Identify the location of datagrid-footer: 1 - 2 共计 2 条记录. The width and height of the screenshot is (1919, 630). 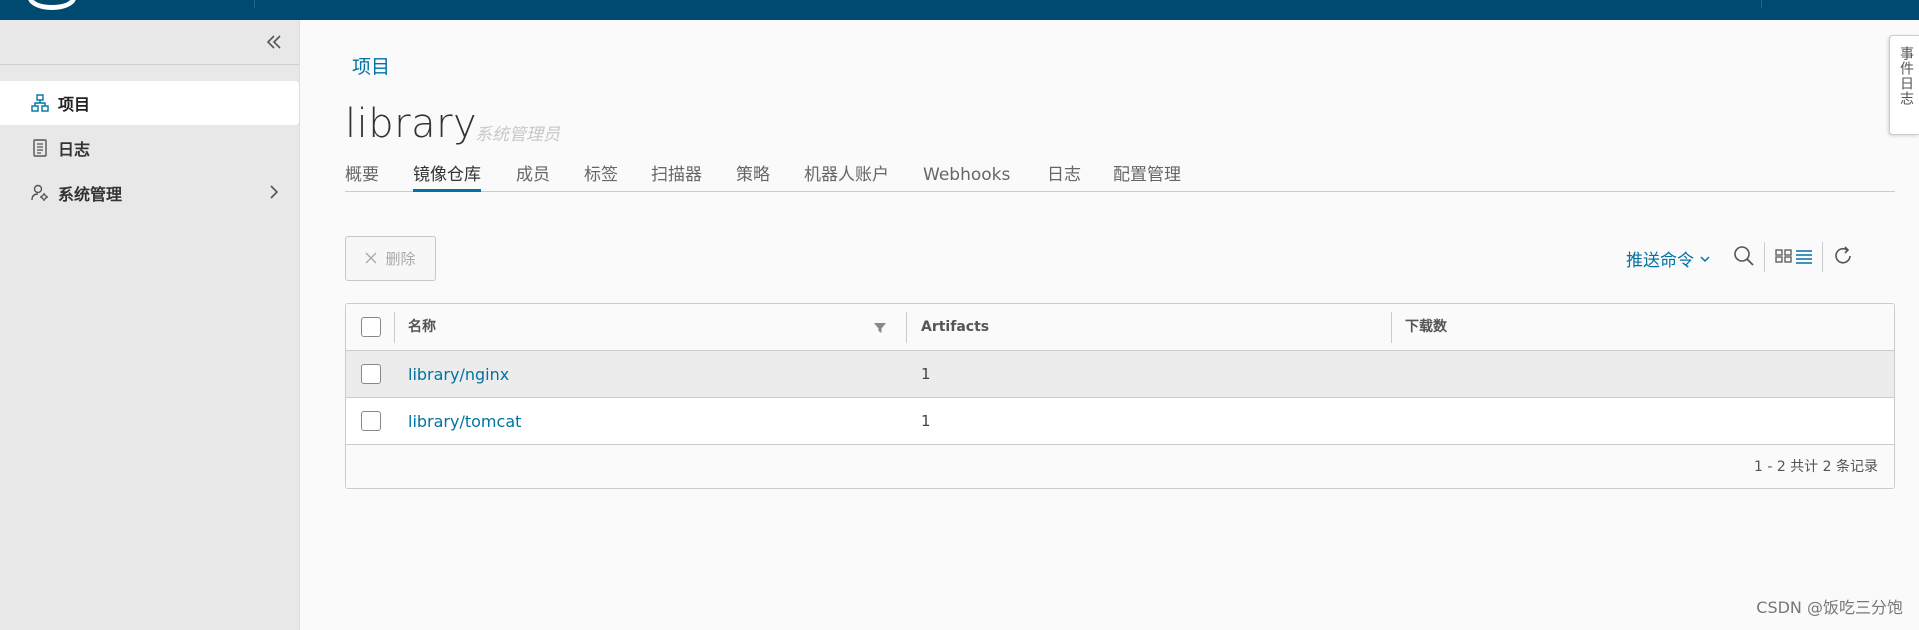
(1120, 466).